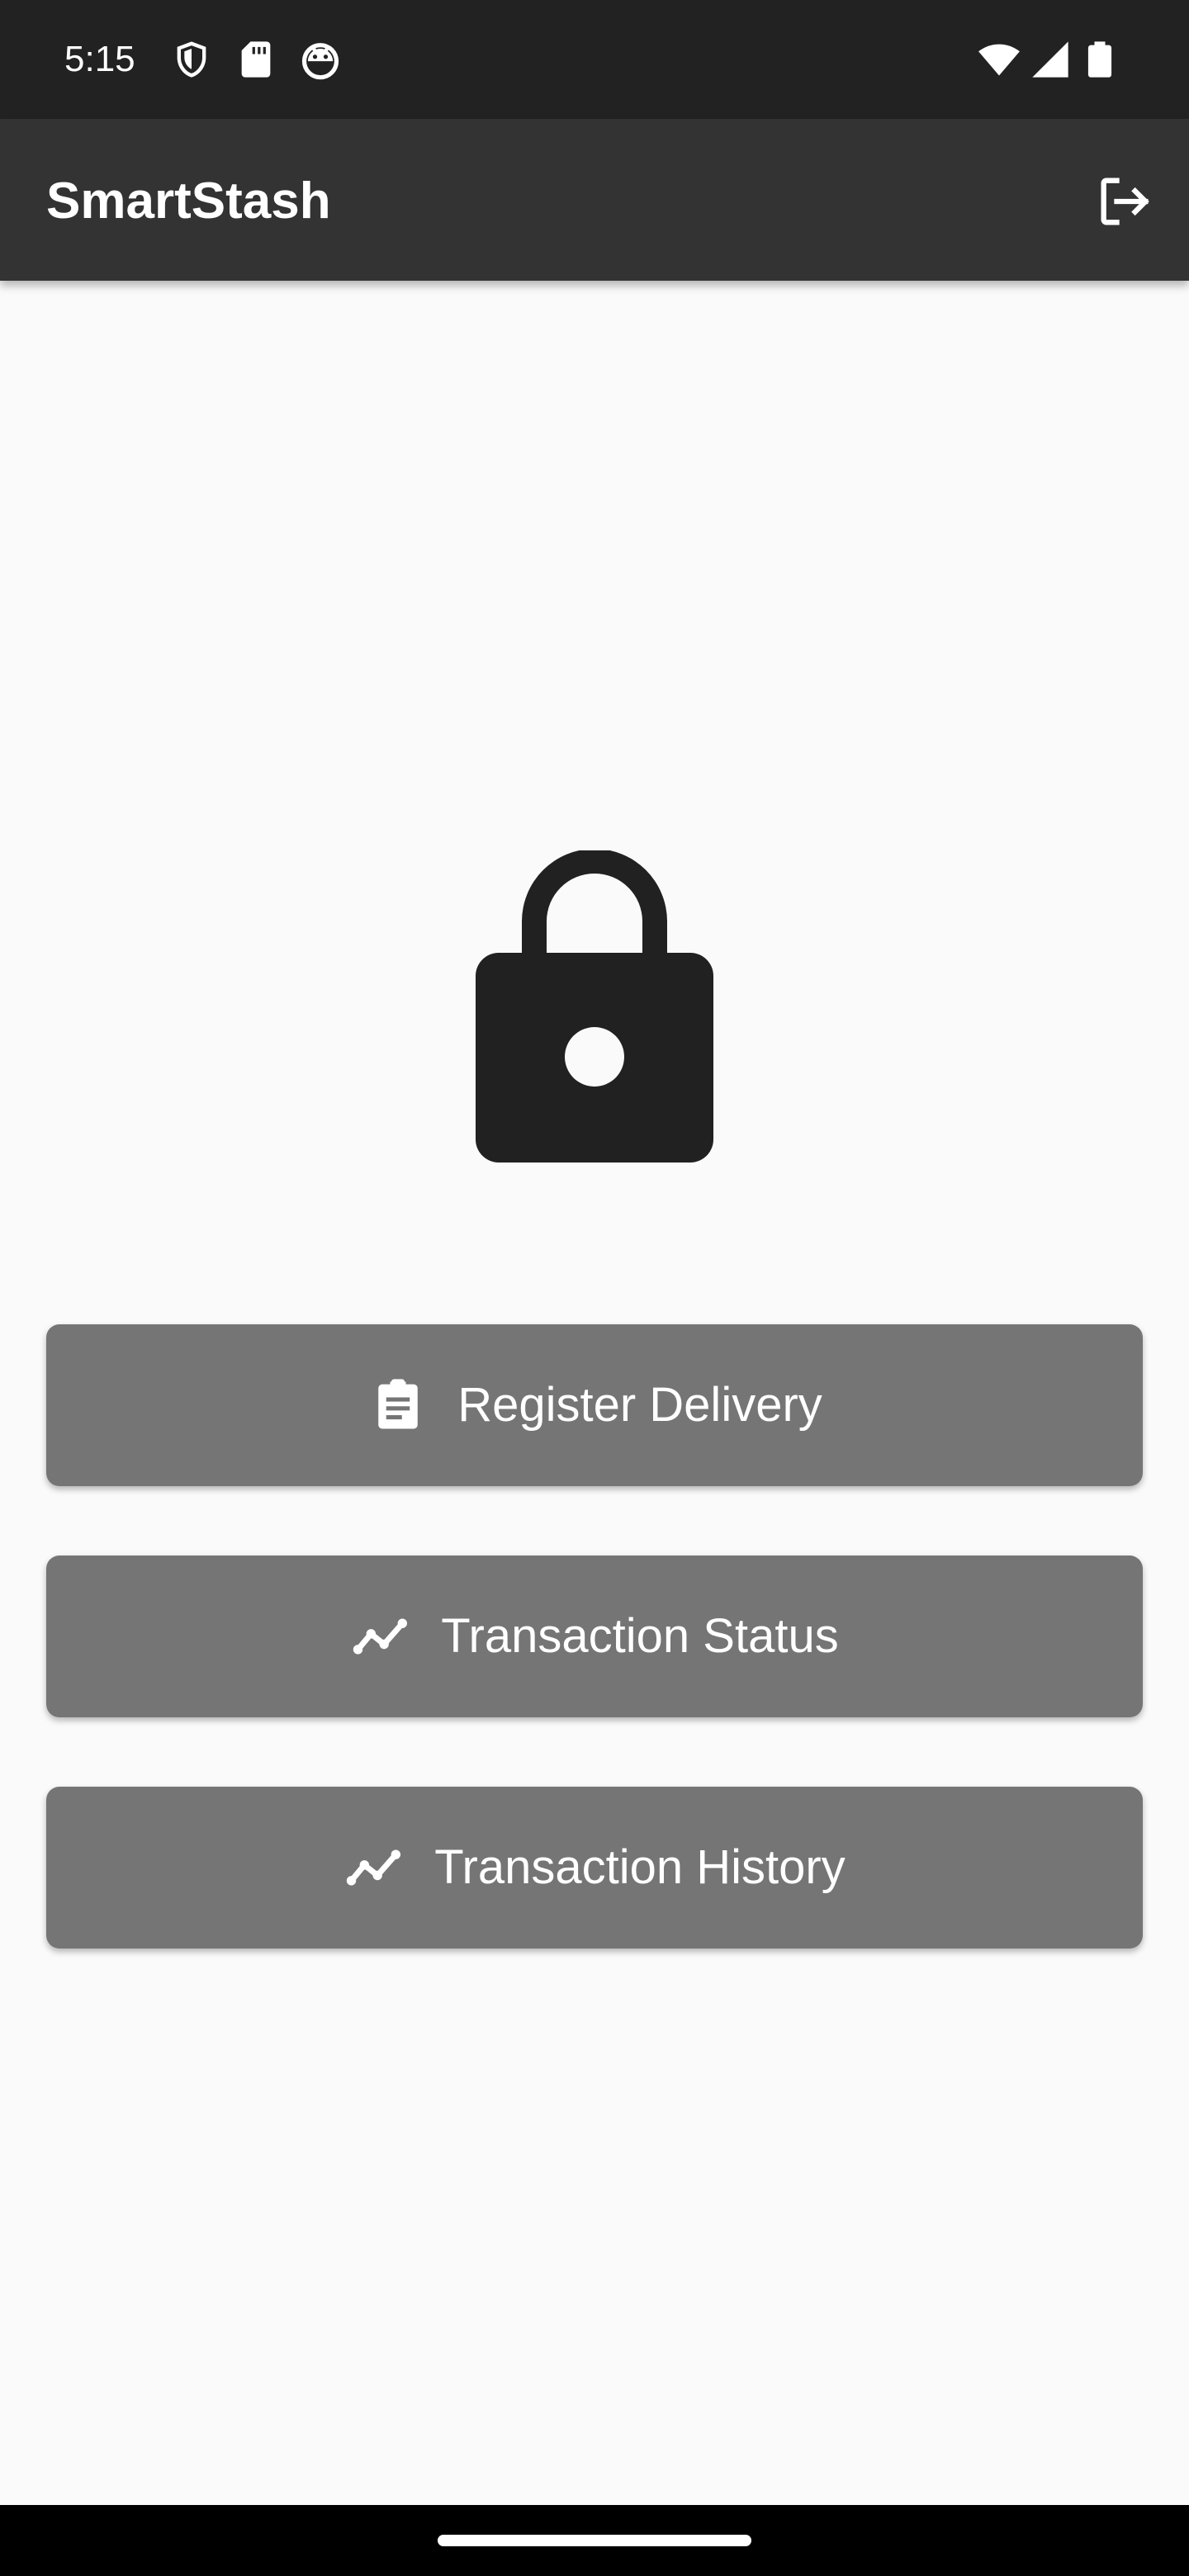 This screenshot has width=1189, height=2576. Describe the element at coordinates (594, 59) in the screenshot. I see `status-bar: 5:15` at that location.